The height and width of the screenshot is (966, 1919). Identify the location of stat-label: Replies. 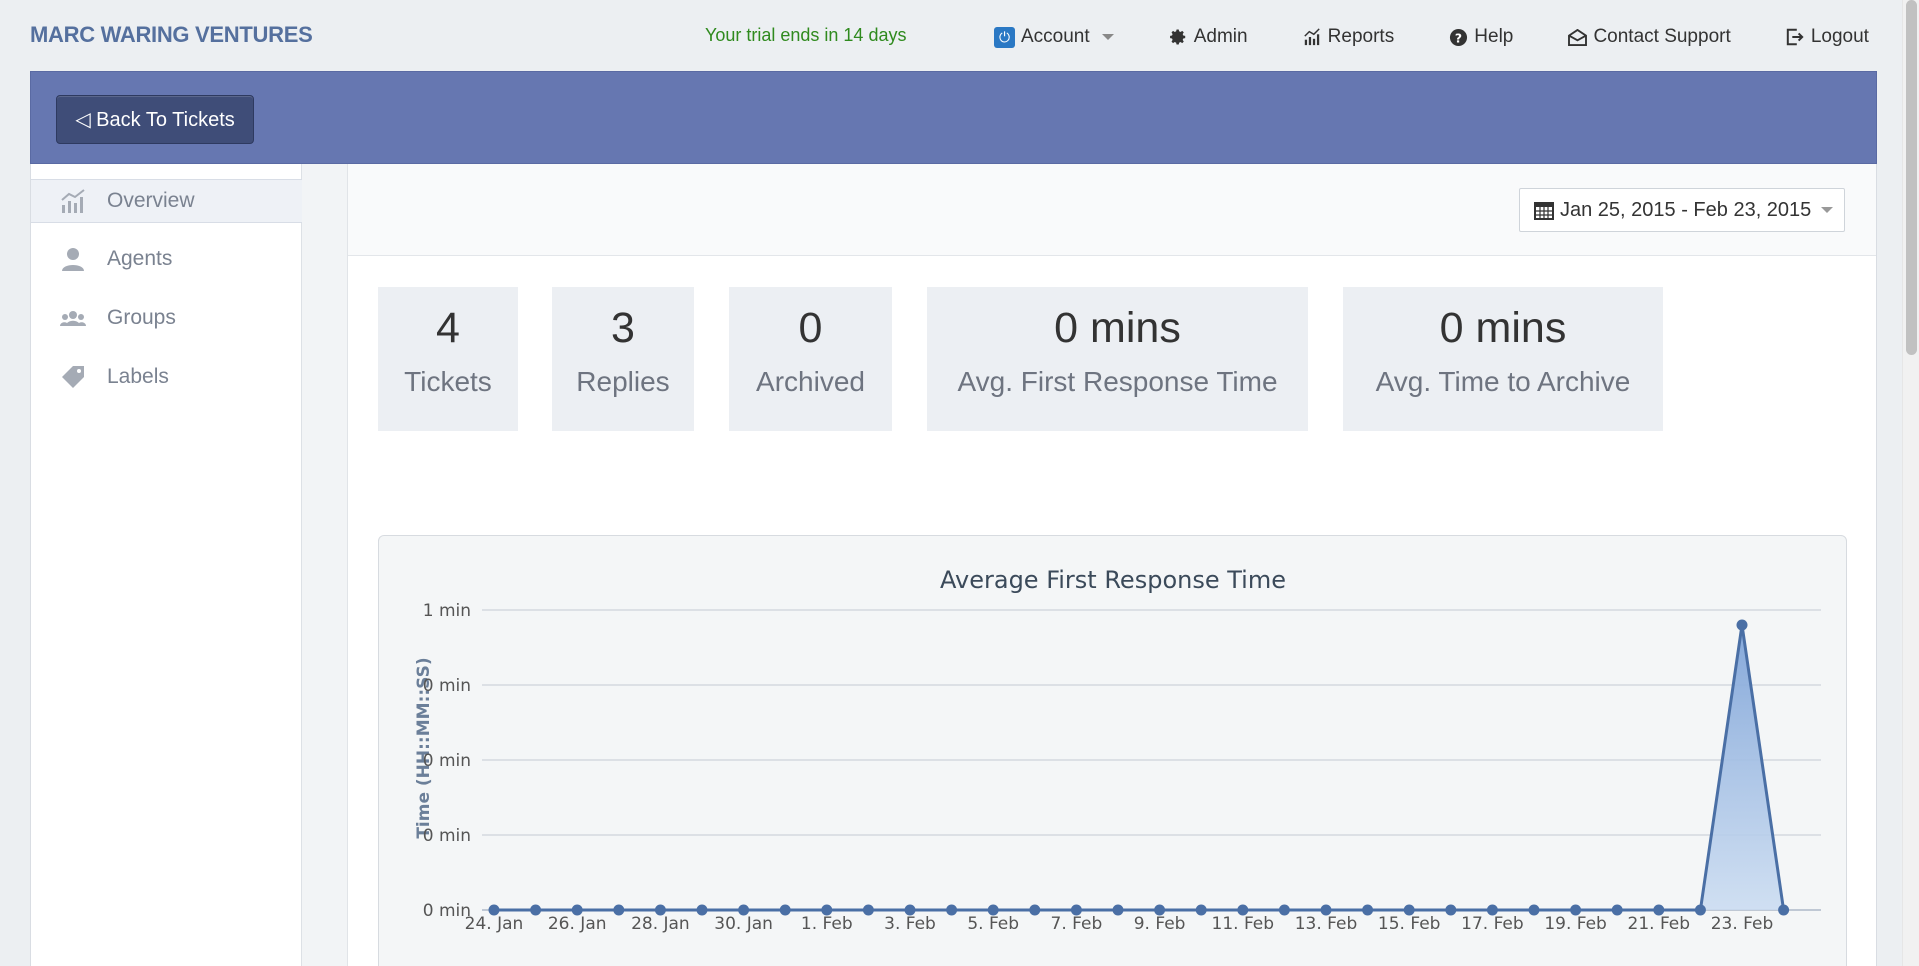
(623, 382).